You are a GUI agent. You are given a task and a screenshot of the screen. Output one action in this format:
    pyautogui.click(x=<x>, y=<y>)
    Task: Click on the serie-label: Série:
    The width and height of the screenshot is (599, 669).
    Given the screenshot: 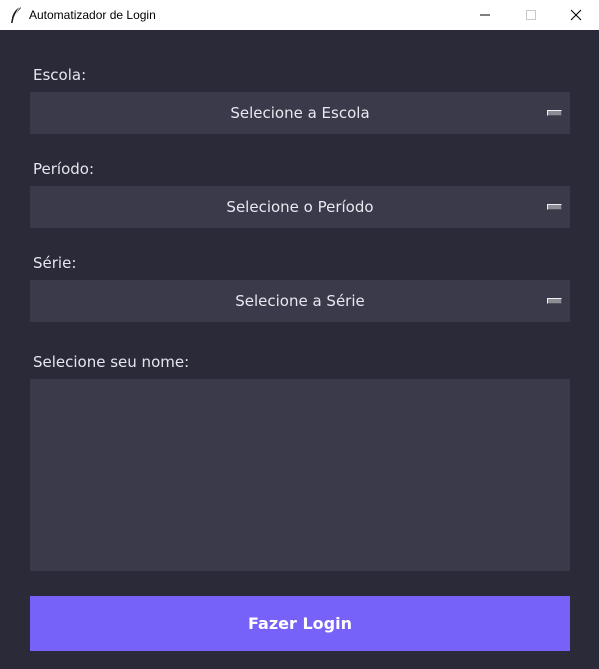 What is the action you would take?
    pyautogui.click(x=55, y=263)
    